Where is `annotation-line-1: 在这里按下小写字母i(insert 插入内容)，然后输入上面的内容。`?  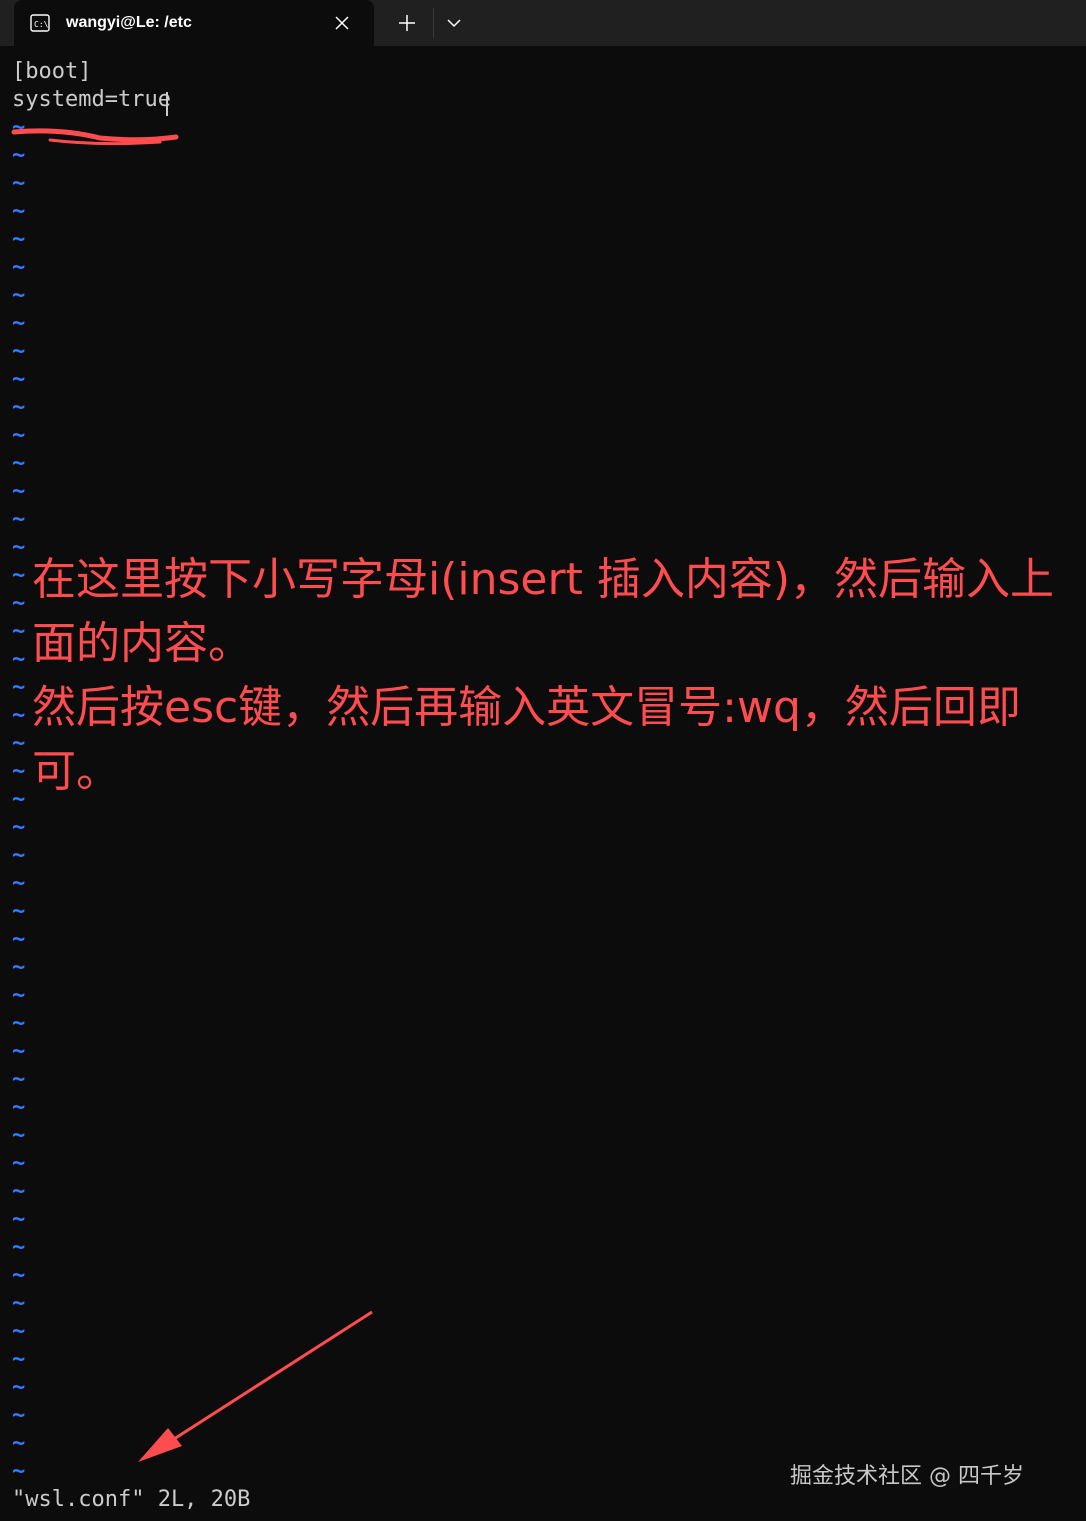 annotation-line-1: 在这里按下小写字母i(insert 插入内容)，然后输入上面的内容。 is located at coordinates (543, 611).